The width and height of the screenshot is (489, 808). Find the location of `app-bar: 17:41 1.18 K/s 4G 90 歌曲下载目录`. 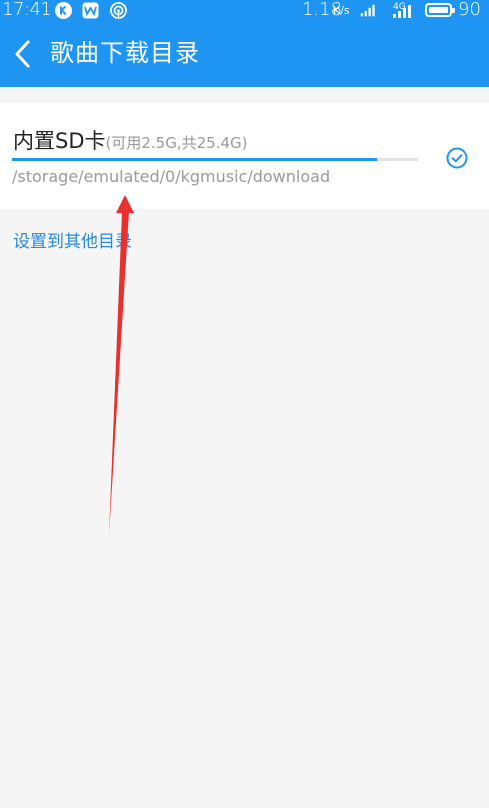

app-bar: 17:41 1.18 K/s 4G 90 歌曲下载目录 is located at coordinates (244, 43).